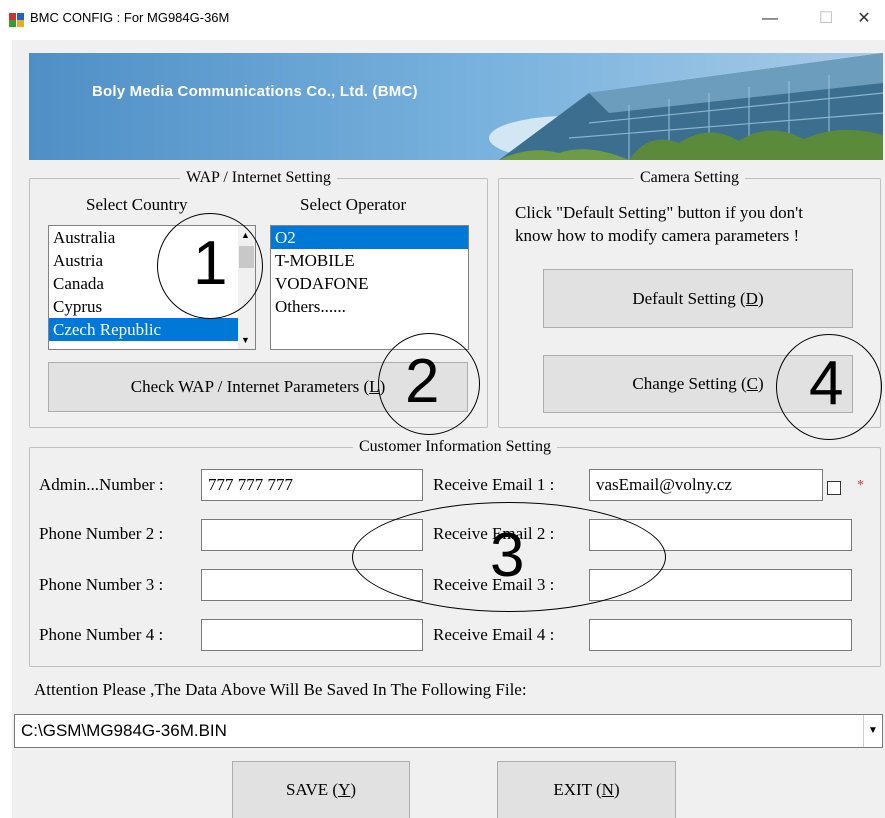  What do you see at coordinates (130, 17) in the screenshot?
I see `window-title: BMC CONFIG : For MG984G-36M` at bounding box center [130, 17].